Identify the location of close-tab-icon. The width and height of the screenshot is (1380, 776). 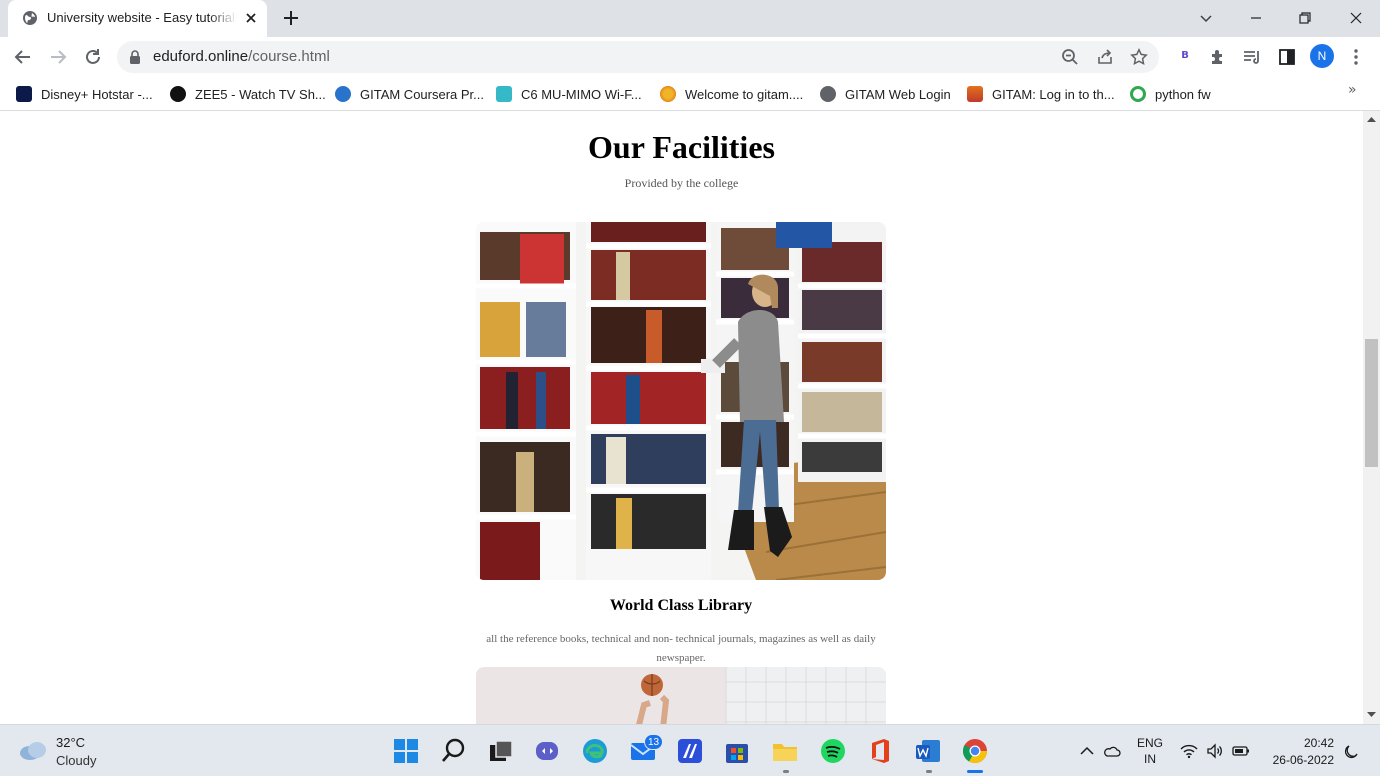
(251, 18).